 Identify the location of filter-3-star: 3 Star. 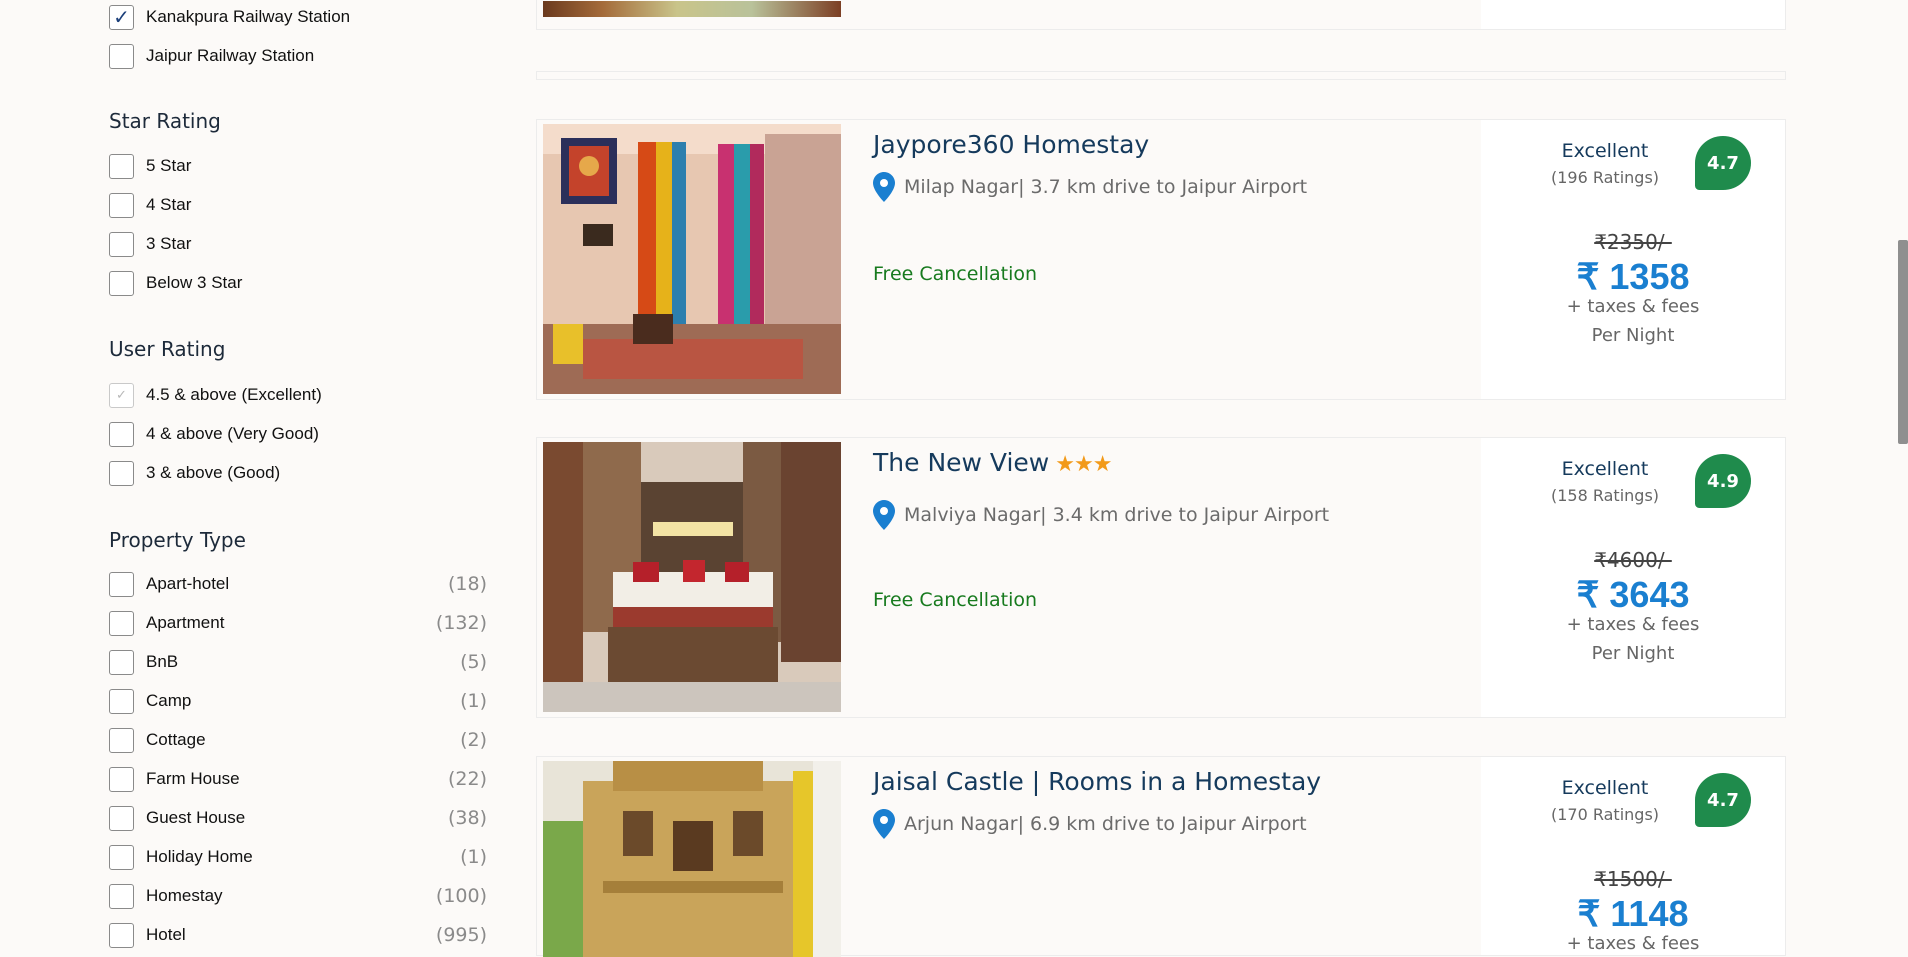
(298, 244).